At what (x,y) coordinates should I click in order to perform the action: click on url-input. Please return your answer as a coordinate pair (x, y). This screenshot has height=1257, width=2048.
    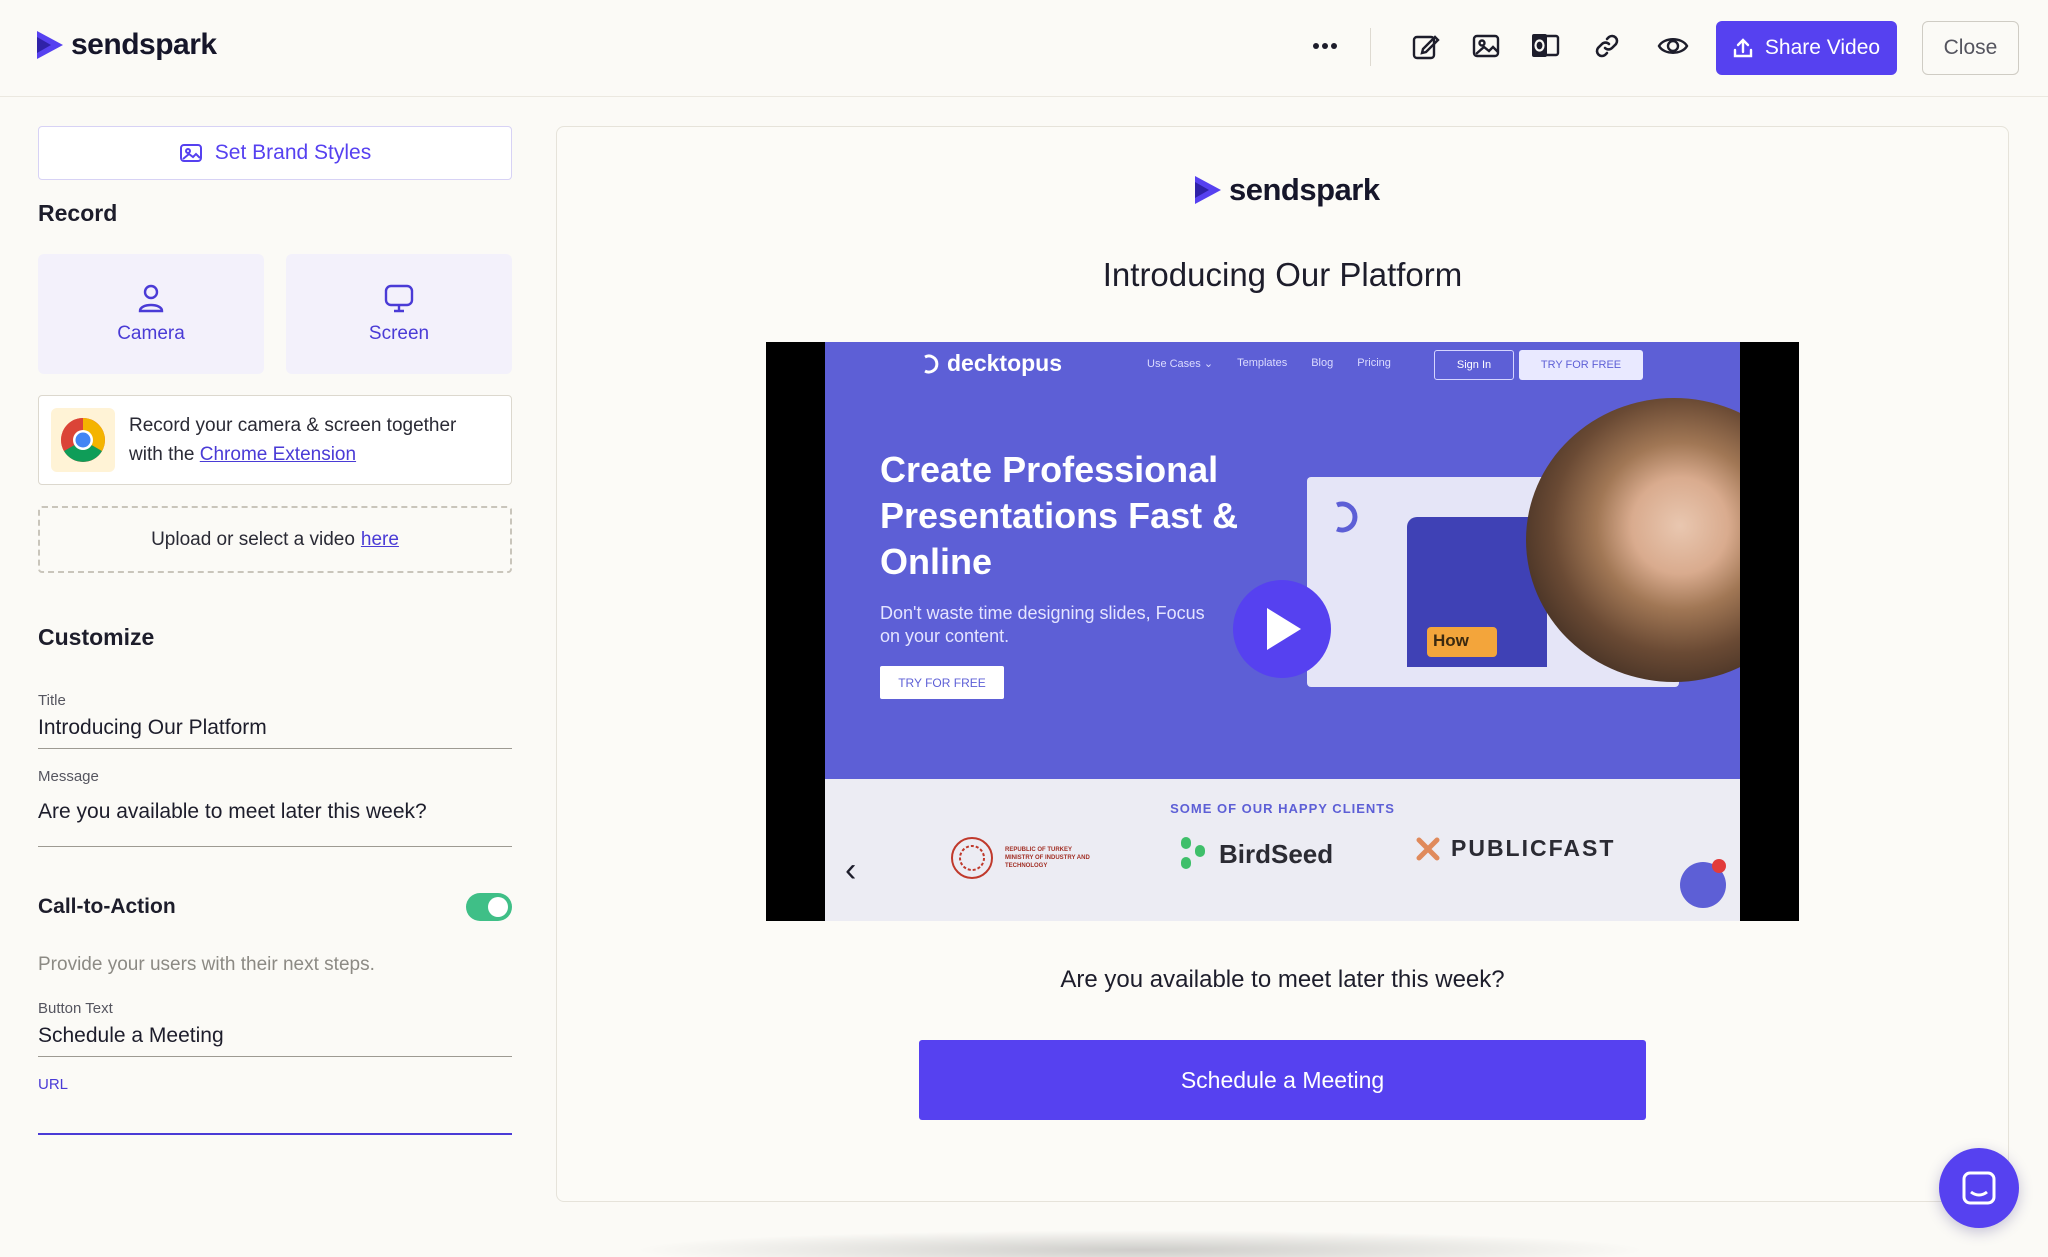
    Looking at the image, I should click on (275, 1116).